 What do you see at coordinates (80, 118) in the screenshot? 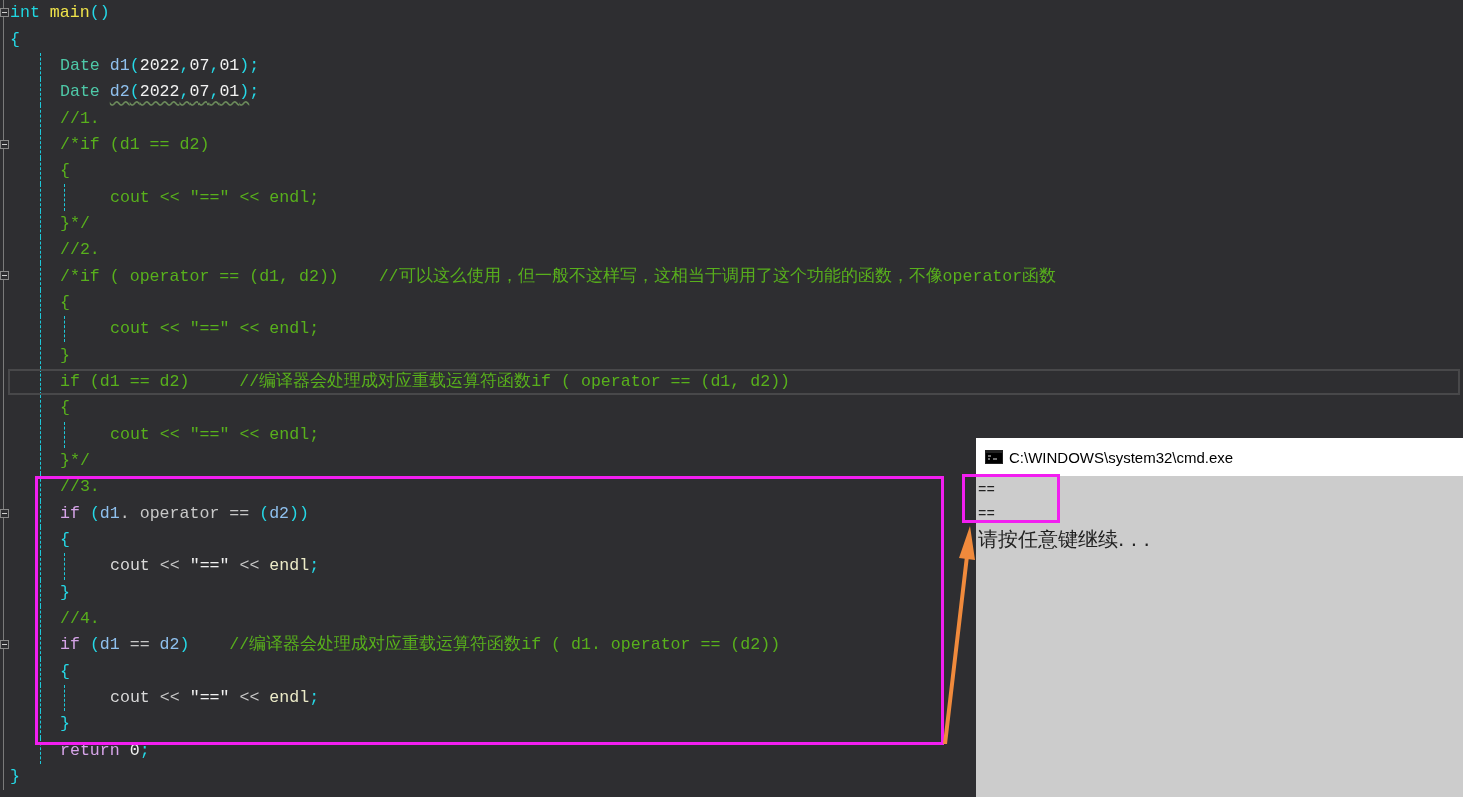
I see `code-line: //1.` at bounding box center [80, 118].